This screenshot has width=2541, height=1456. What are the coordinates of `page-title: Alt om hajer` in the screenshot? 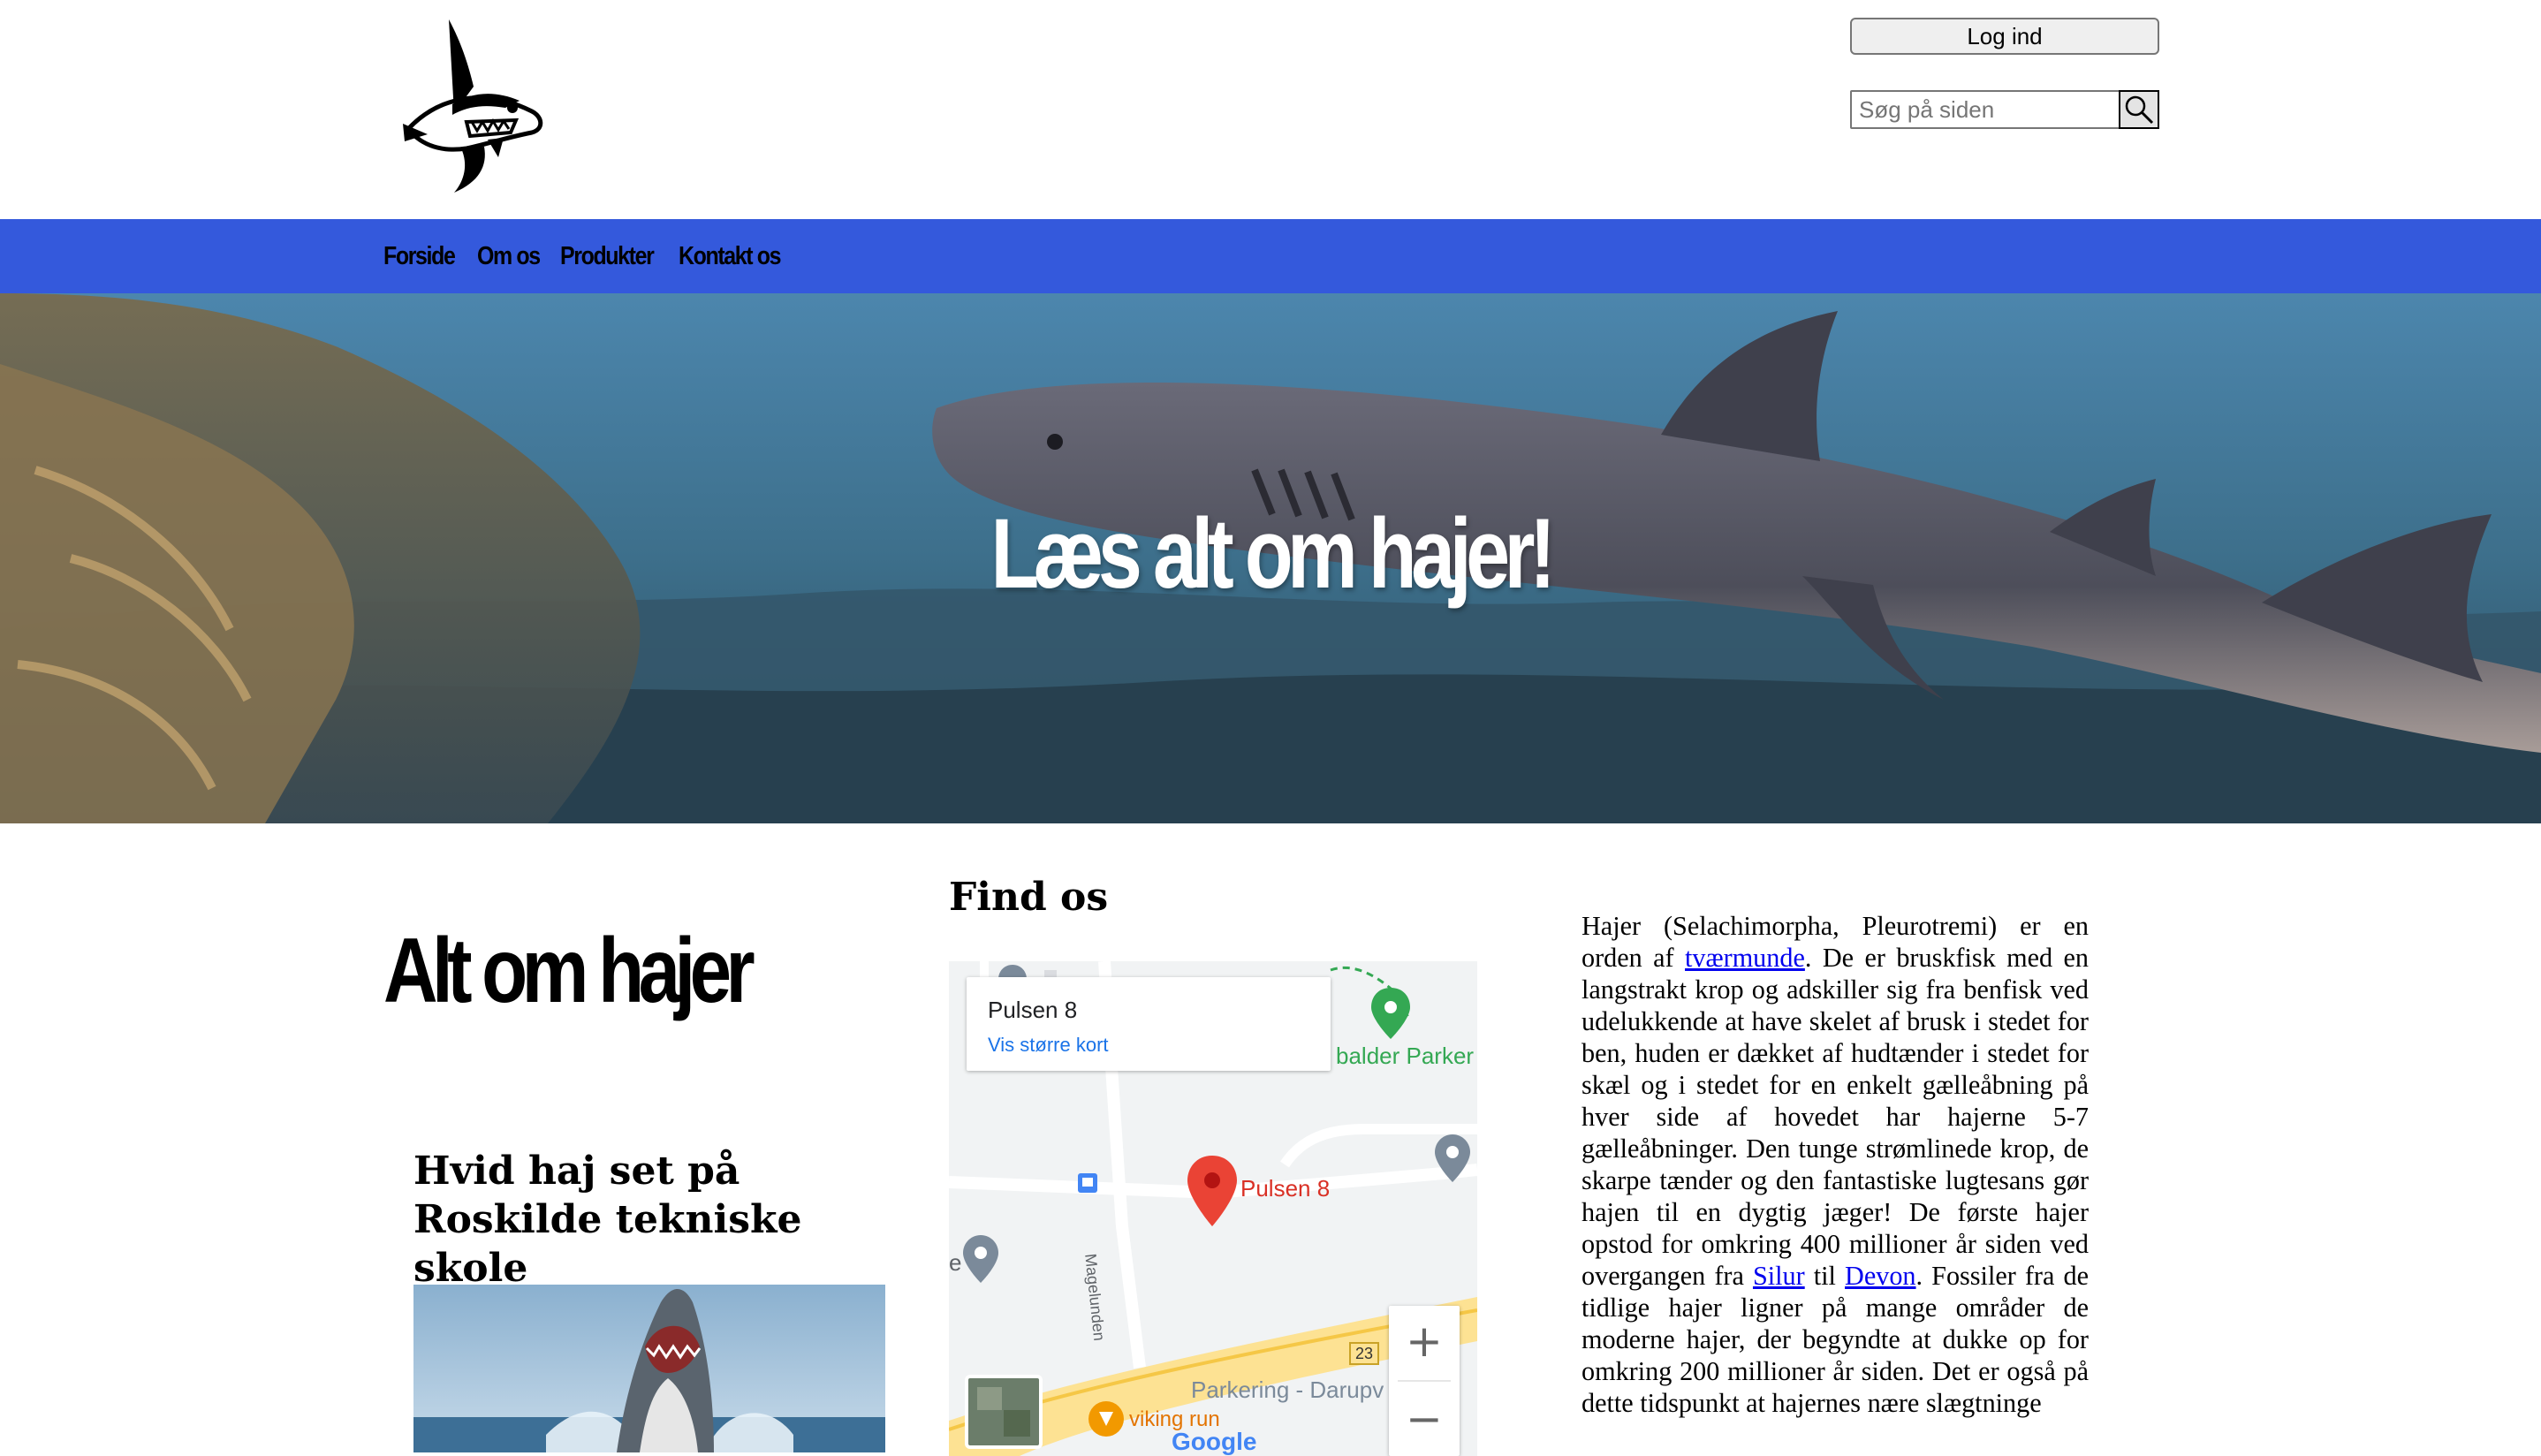 It's located at (569, 971).